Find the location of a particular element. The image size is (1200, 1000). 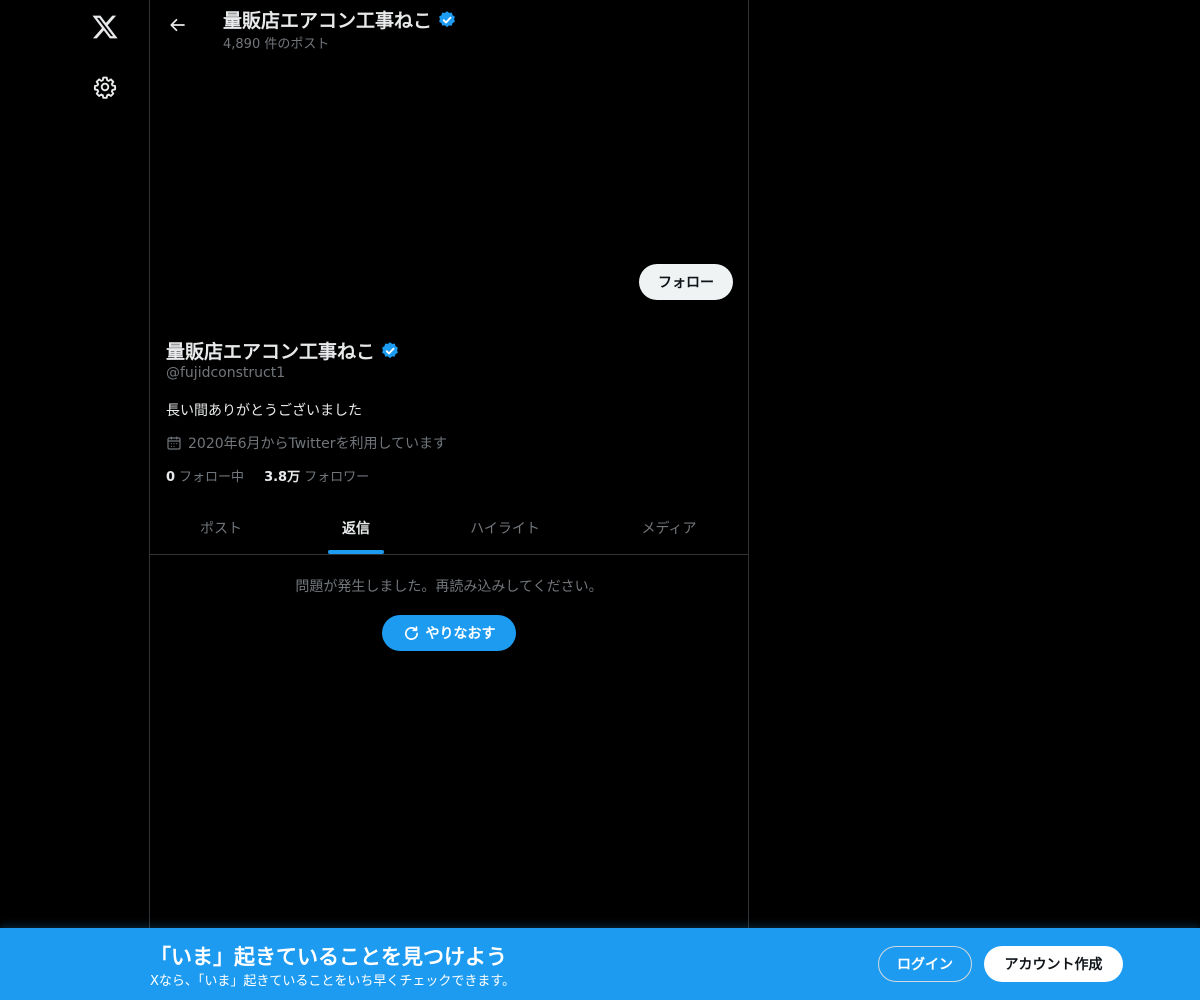

tab-label: ハイライト is located at coordinates (505, 529).